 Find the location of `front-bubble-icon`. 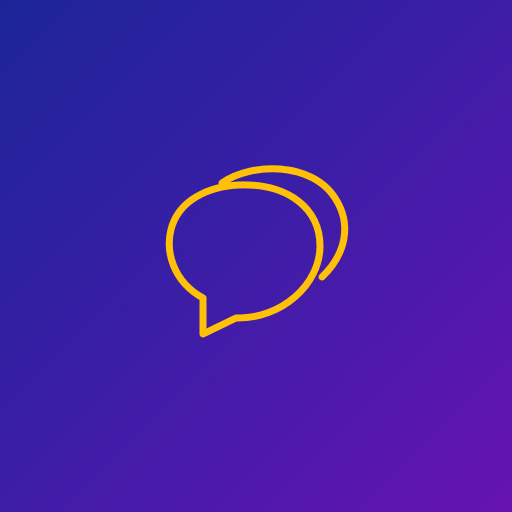

front-bubble-icon is located at coordinates (244, 259).